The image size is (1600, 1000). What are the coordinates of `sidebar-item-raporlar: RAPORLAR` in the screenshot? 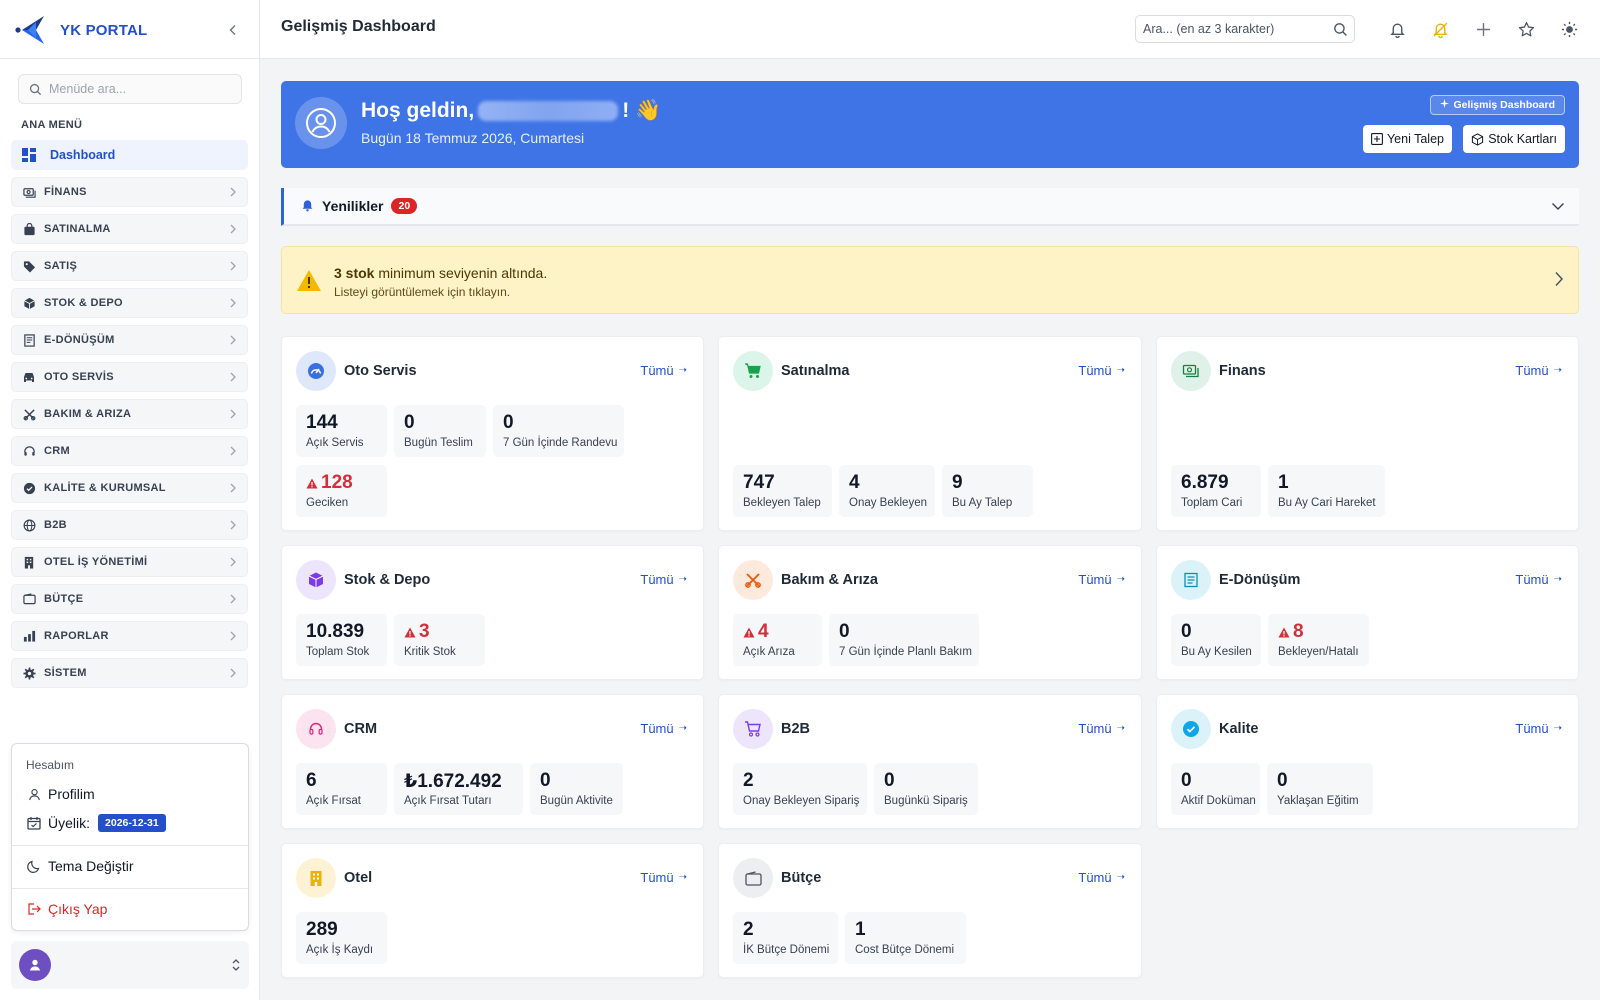 It's located at (129, 636).